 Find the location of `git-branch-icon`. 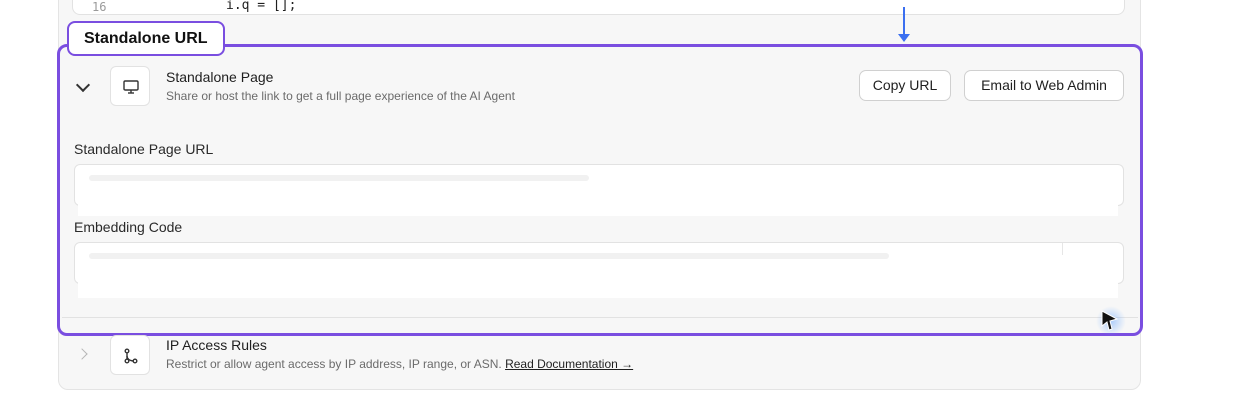

git-branch-icon is located at coordinates (130, 355).